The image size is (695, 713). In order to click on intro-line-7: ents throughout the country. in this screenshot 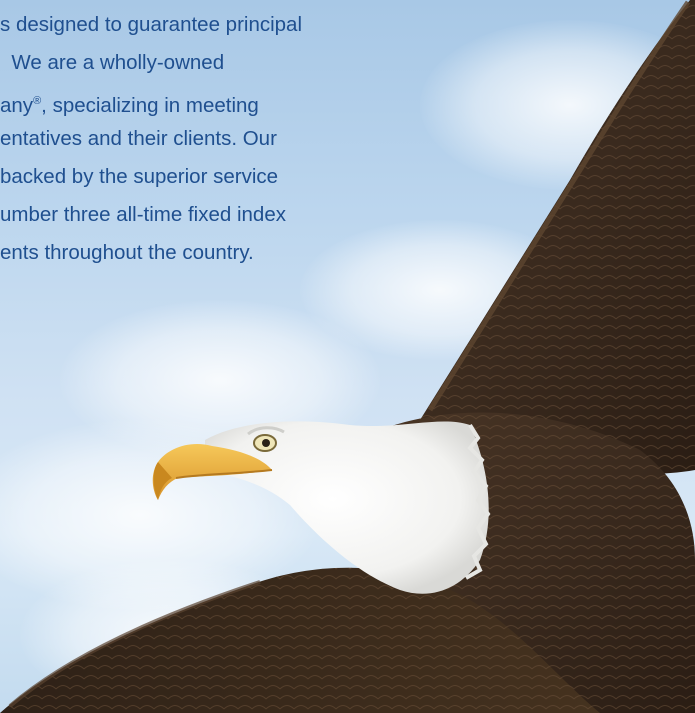, I will do `click(127, 252)`.